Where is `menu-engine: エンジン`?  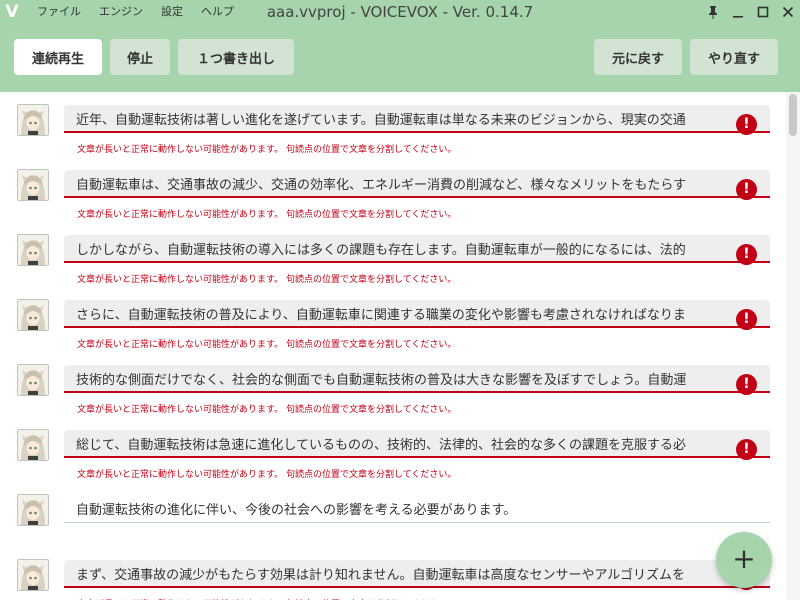 menu-engine: エンジン is located at coordinates (121, 12).